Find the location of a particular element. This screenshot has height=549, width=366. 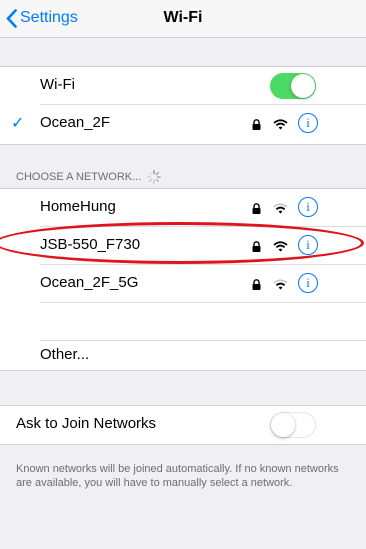

network-row-homehung: HomeHung i is located at coordinates (183, 208).